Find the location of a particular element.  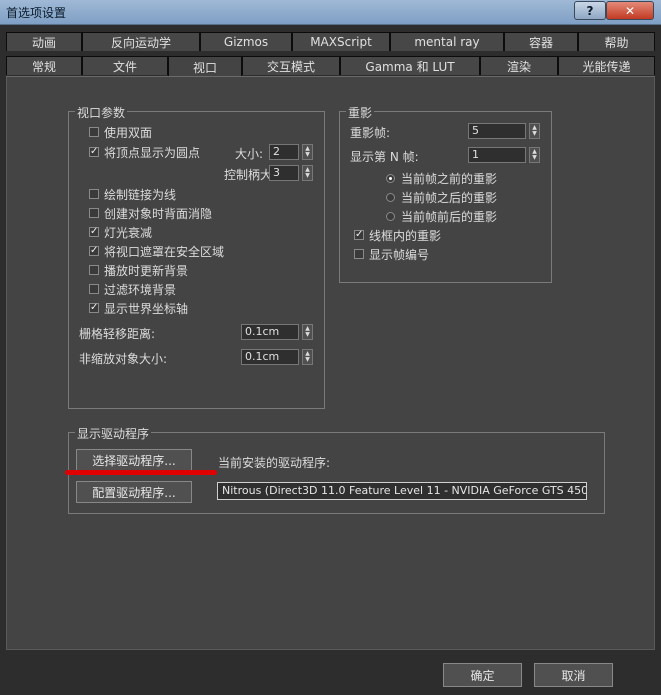

window-title: 首选项设置 is located at coordinates (36, 13).